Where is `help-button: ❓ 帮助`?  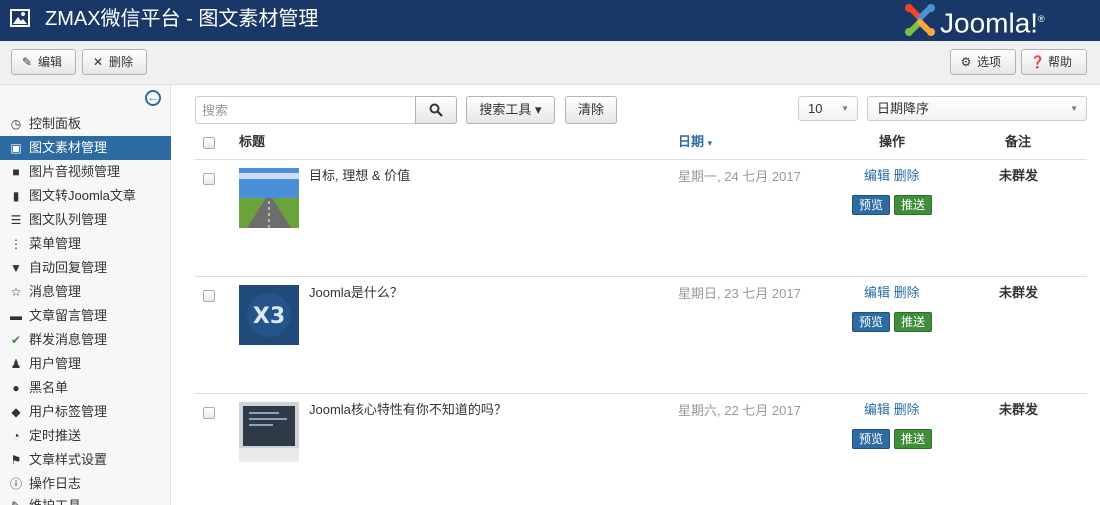 help-button: ❓ 帮助 is located at coordinates (1054, 62).